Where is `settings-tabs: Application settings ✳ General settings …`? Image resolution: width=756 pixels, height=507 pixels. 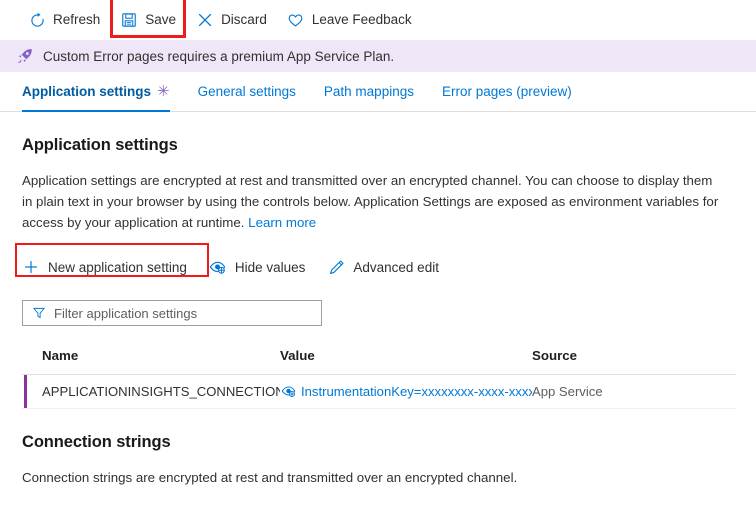 settings-tabs: Application settings ✳ General settings … is located at coordinates (378, 92).